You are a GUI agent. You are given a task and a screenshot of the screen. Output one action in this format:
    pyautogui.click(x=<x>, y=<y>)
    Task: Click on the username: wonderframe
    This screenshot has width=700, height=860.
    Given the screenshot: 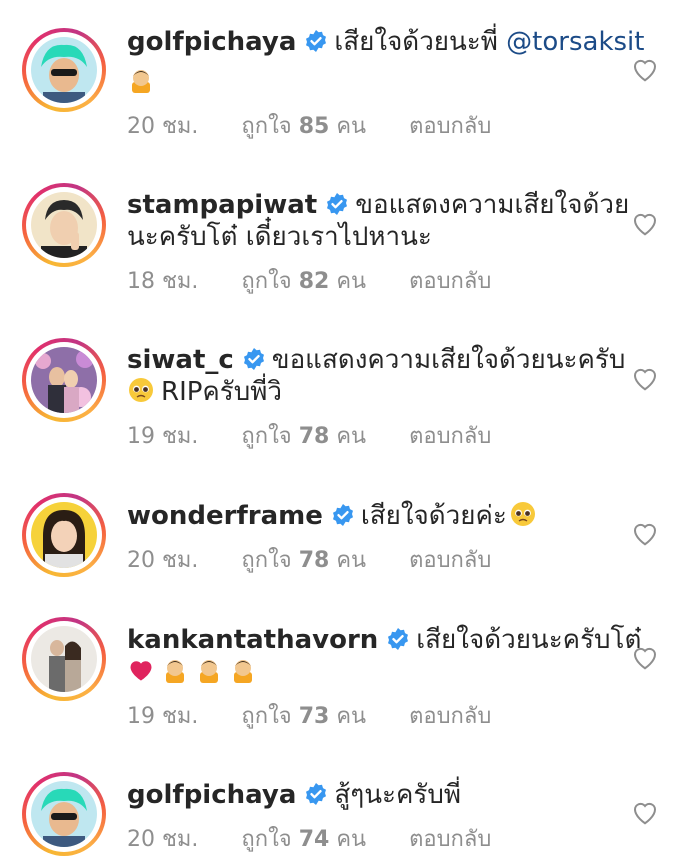 What is the action you would take?
    pyautogui.click(x=225, y=516)
    